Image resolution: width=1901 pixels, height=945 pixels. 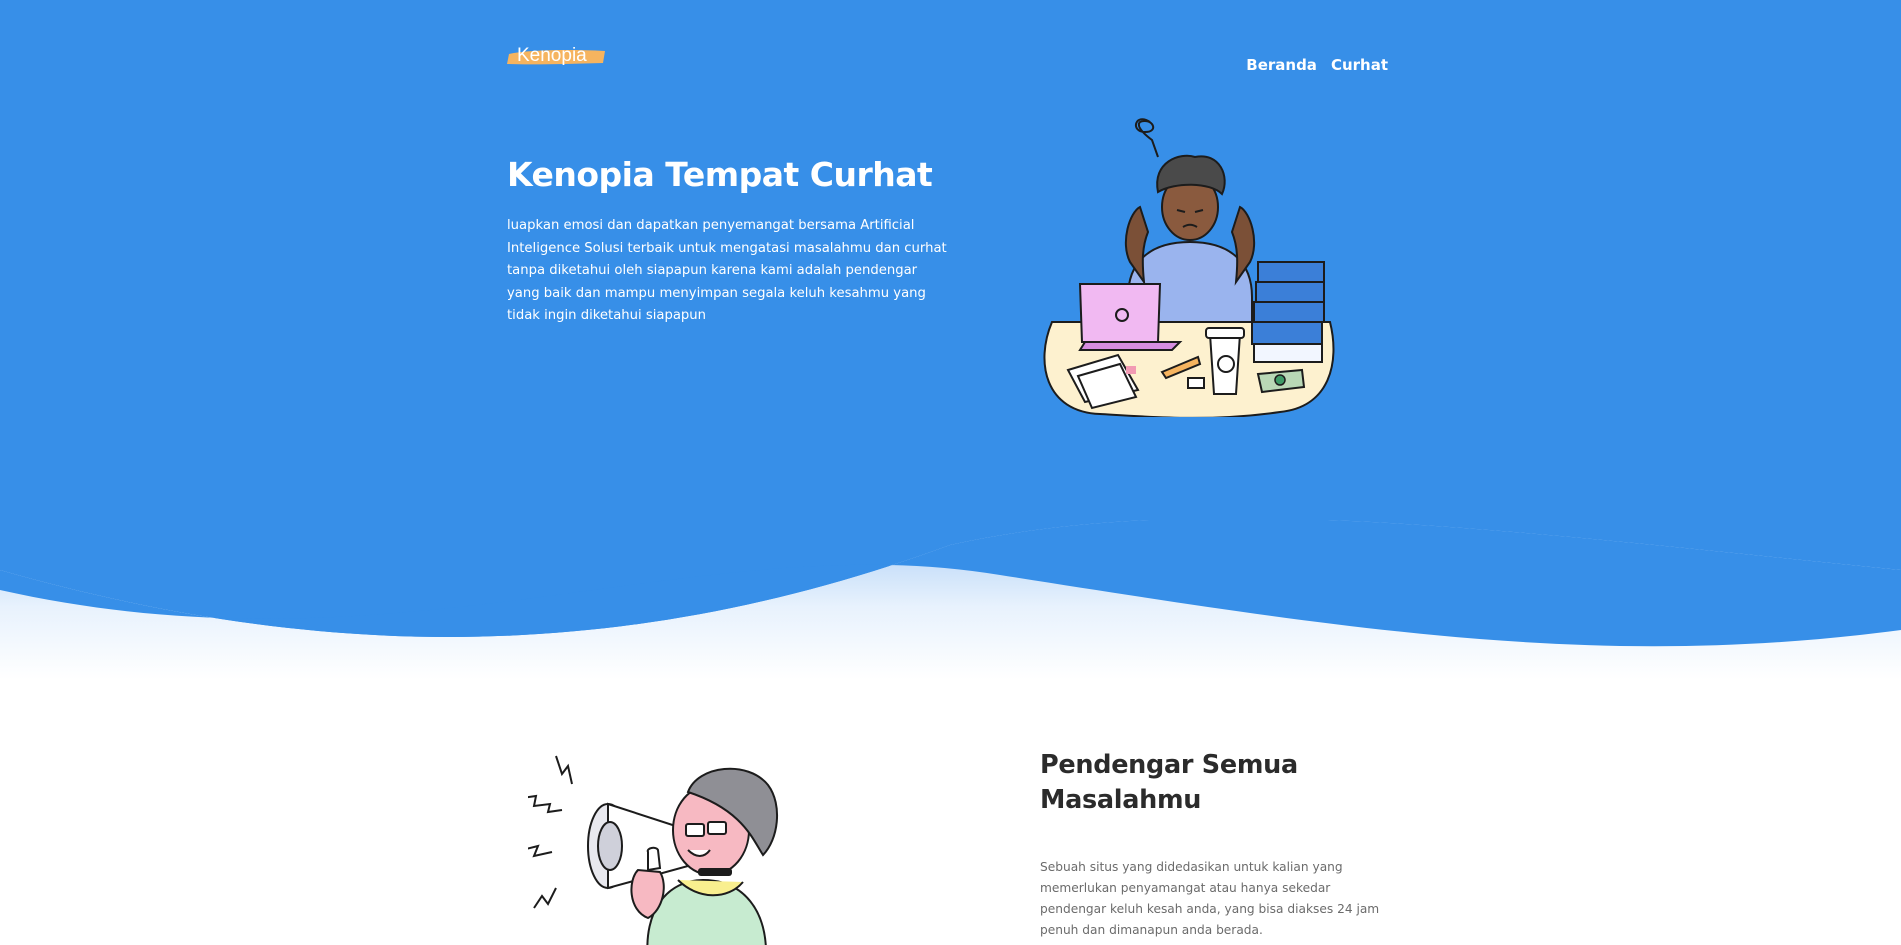 What do you see at coordinates (1359, 65) in the screenshot?
I see `nav-item-curhat: Curhat` at bounding box center [1359, 65].